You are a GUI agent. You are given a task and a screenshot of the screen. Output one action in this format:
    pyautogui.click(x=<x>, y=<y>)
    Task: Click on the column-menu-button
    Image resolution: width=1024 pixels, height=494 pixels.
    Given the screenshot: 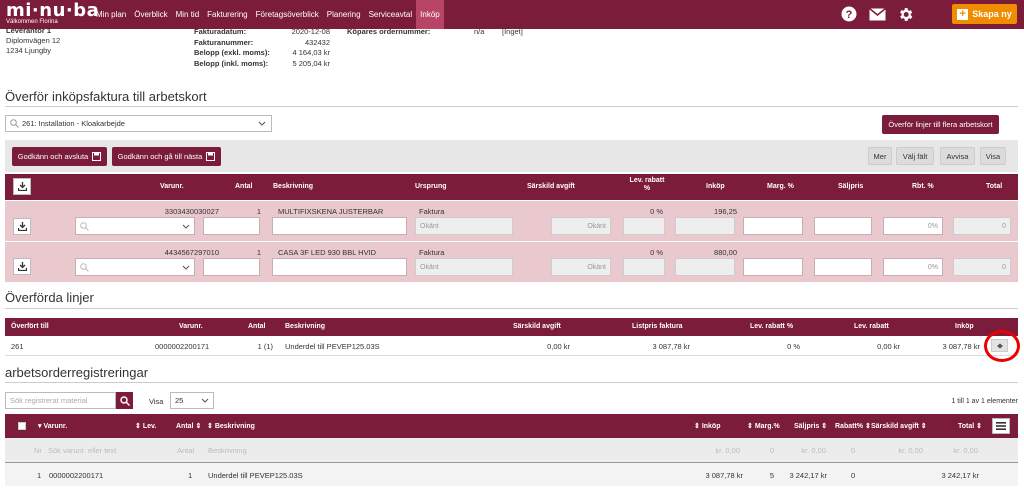 What is the action you would take?
    pyautogui.click(x=1001, y=426)
    